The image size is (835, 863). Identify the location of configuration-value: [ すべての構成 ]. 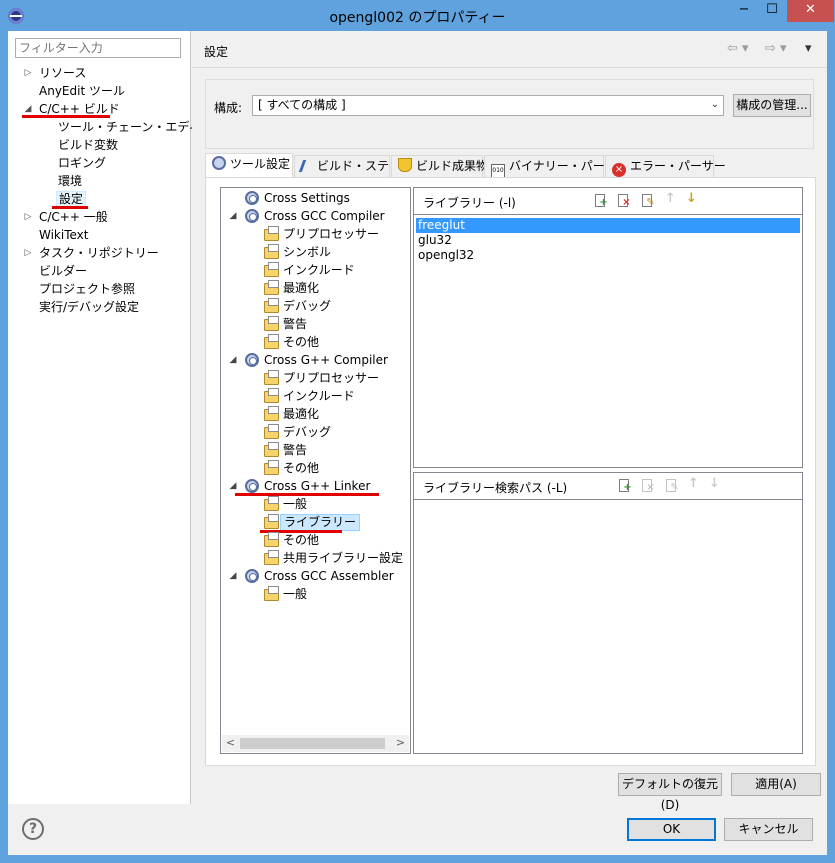
(302, 105).